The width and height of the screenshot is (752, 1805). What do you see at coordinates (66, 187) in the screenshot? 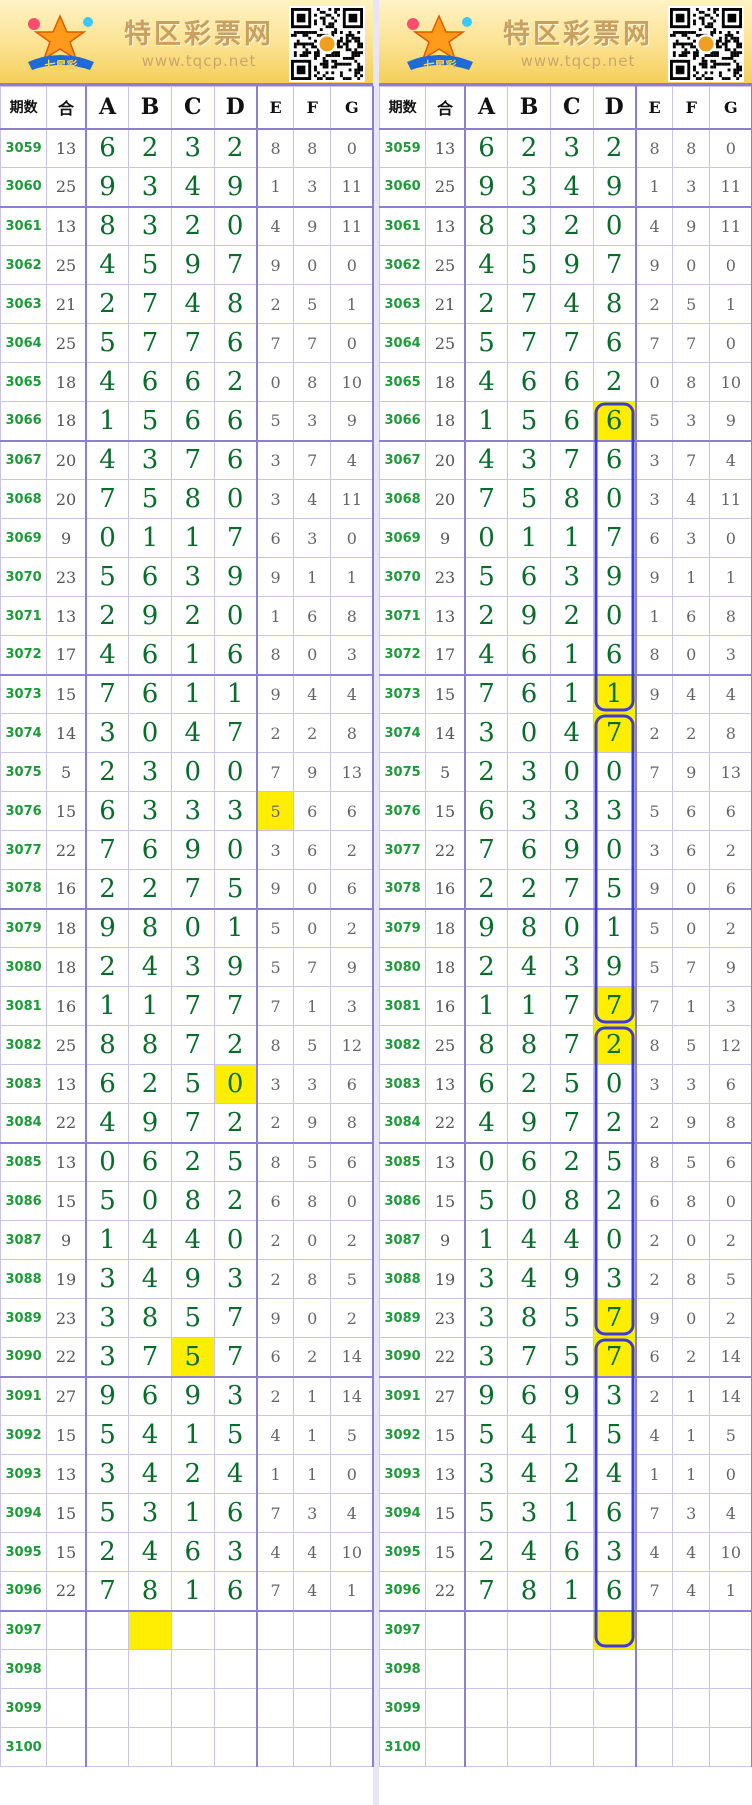
I see `sum-cell: 25` at bounding box center [66, 187].